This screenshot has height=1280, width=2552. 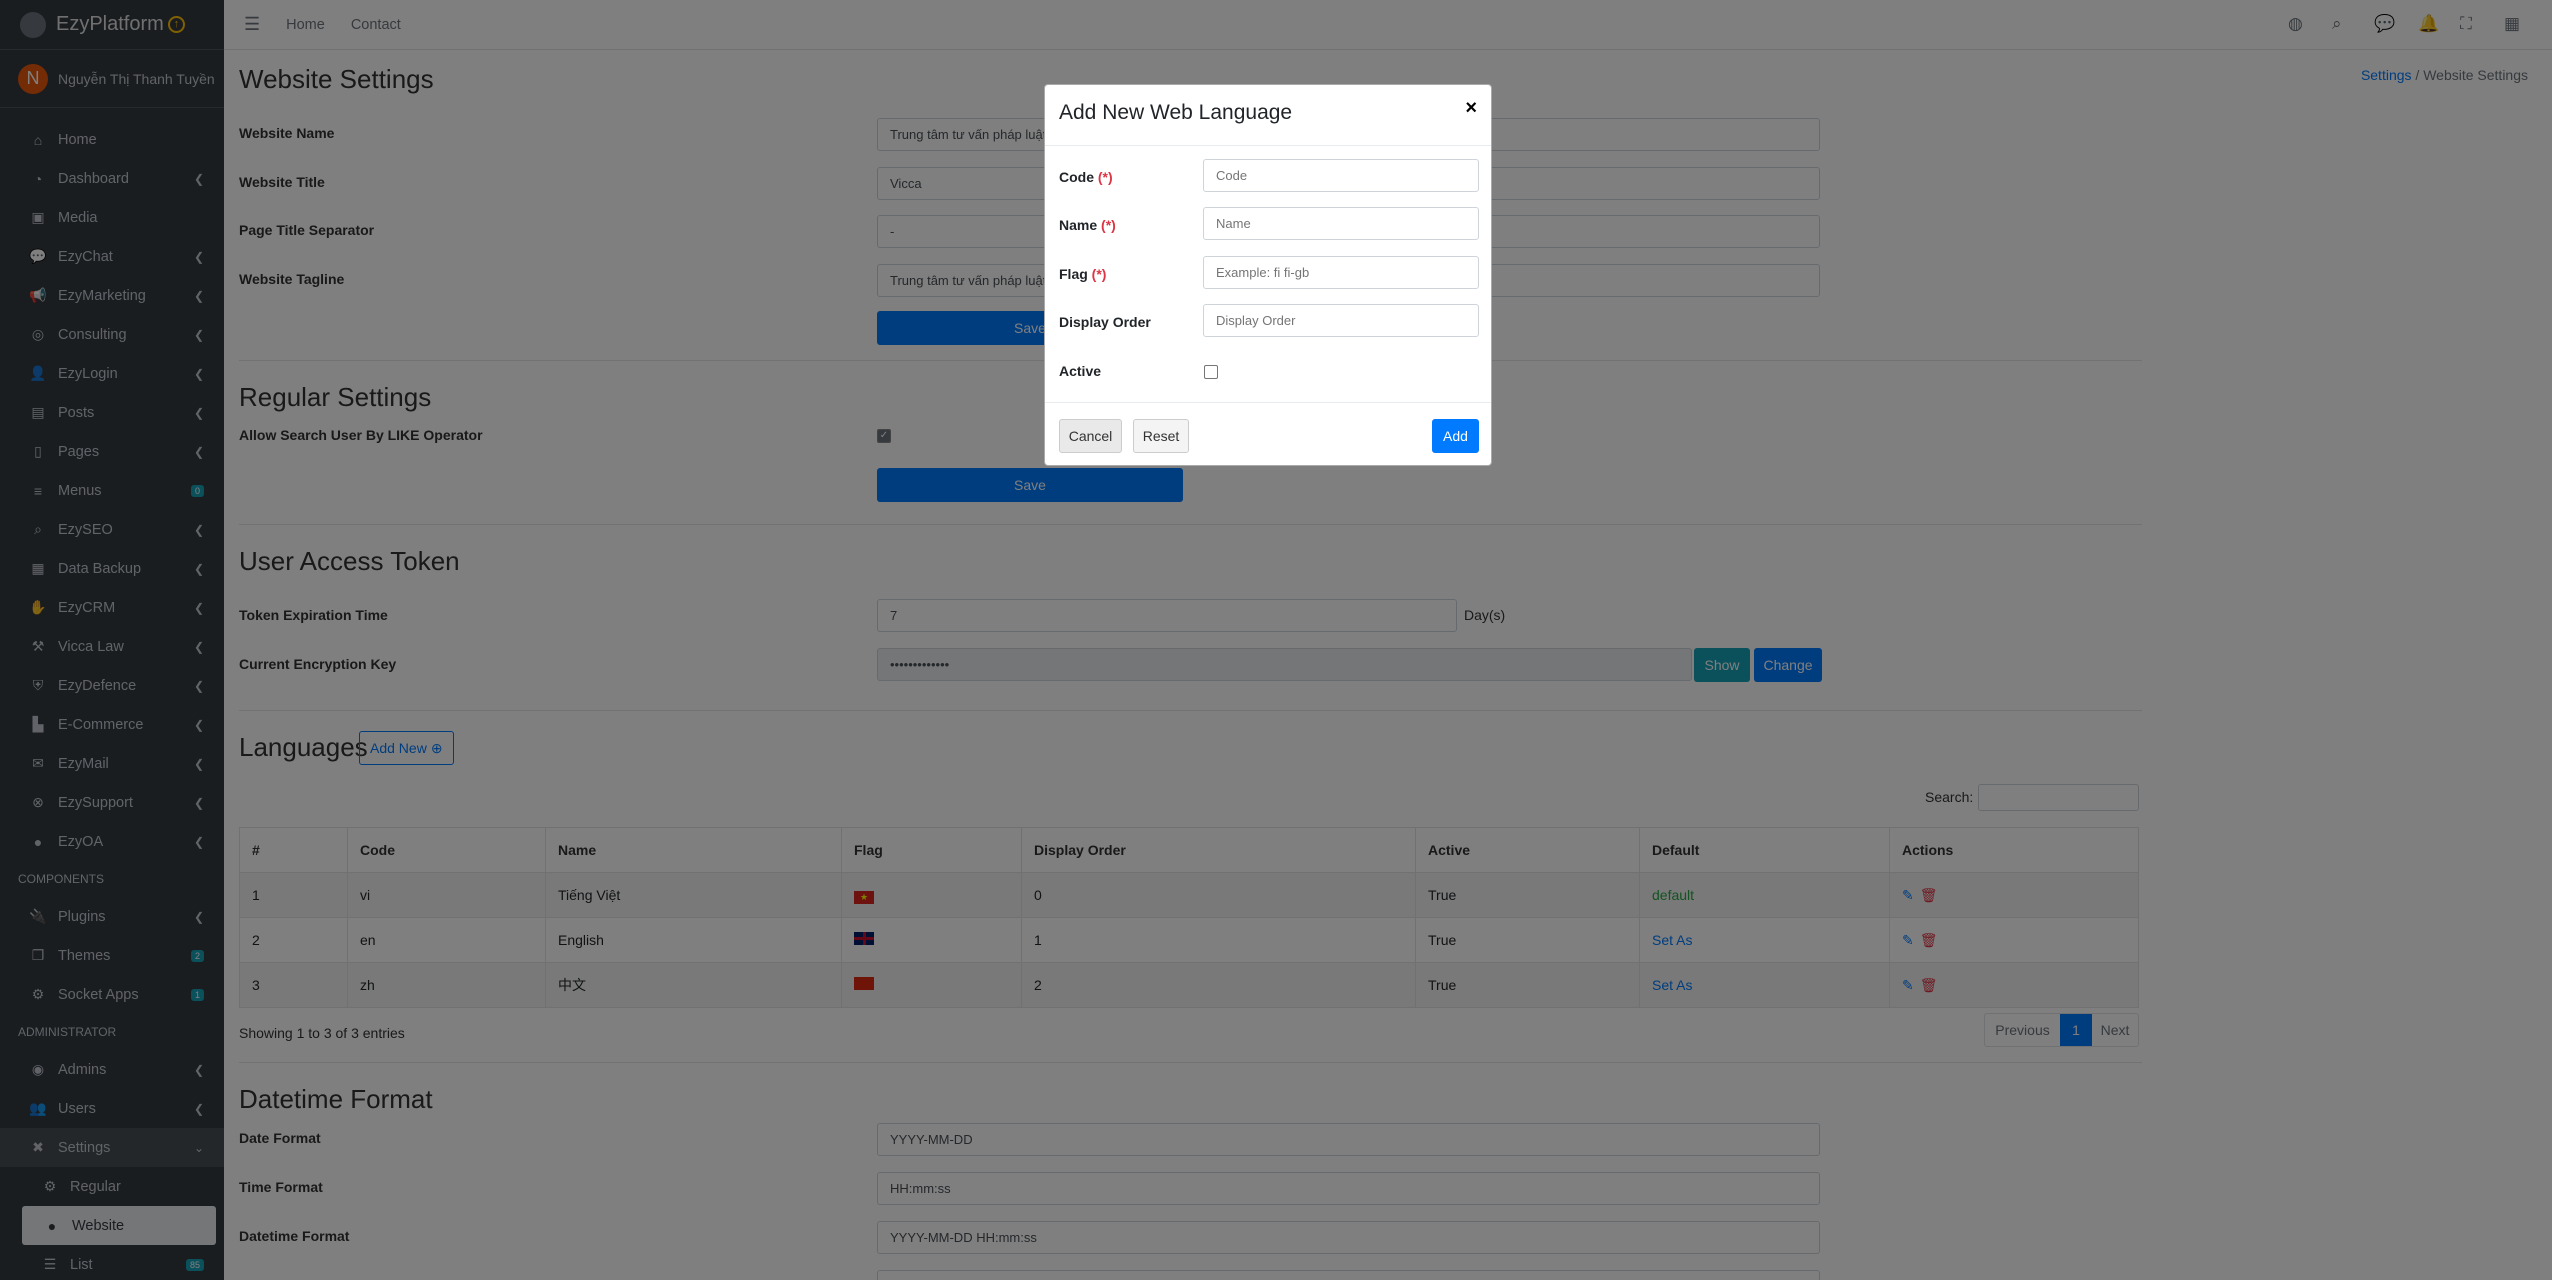 What do you see at coordinates (1268, 402) in the screenshot?
I see `modal-footer-divider` at bounding box center [1268, 402].